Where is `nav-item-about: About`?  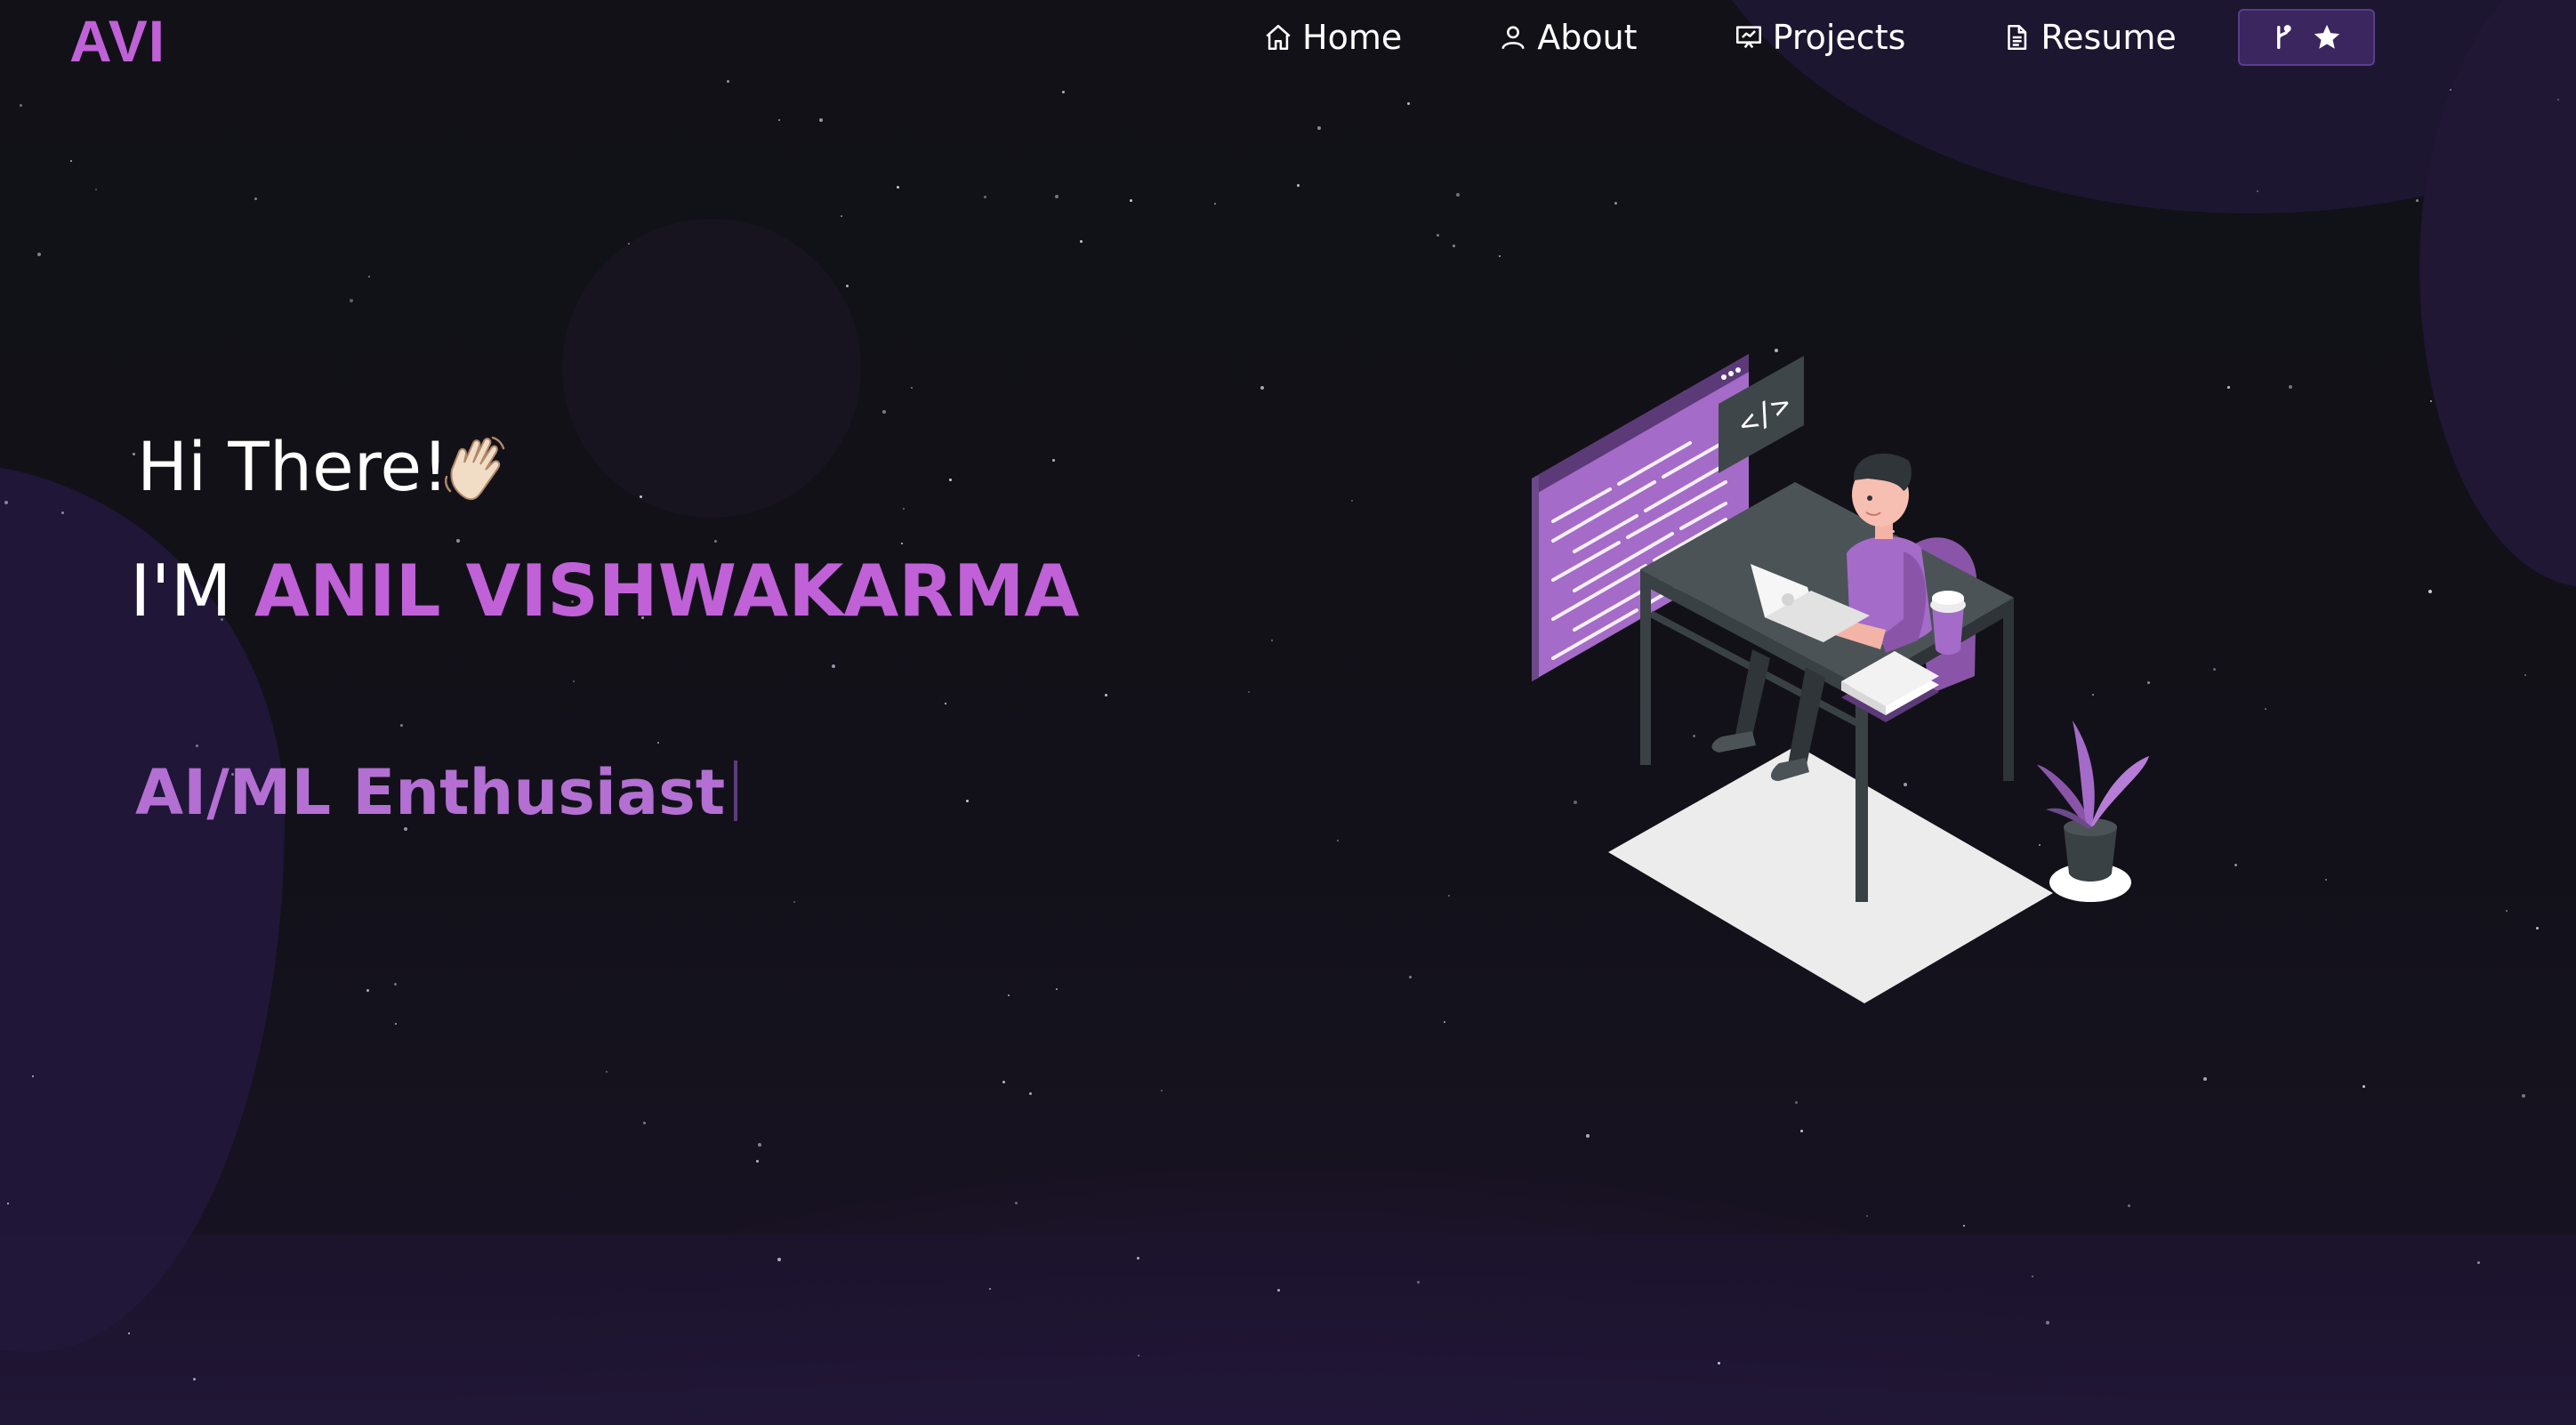 nav-item-about: About is located at coordinates (1568, 37).